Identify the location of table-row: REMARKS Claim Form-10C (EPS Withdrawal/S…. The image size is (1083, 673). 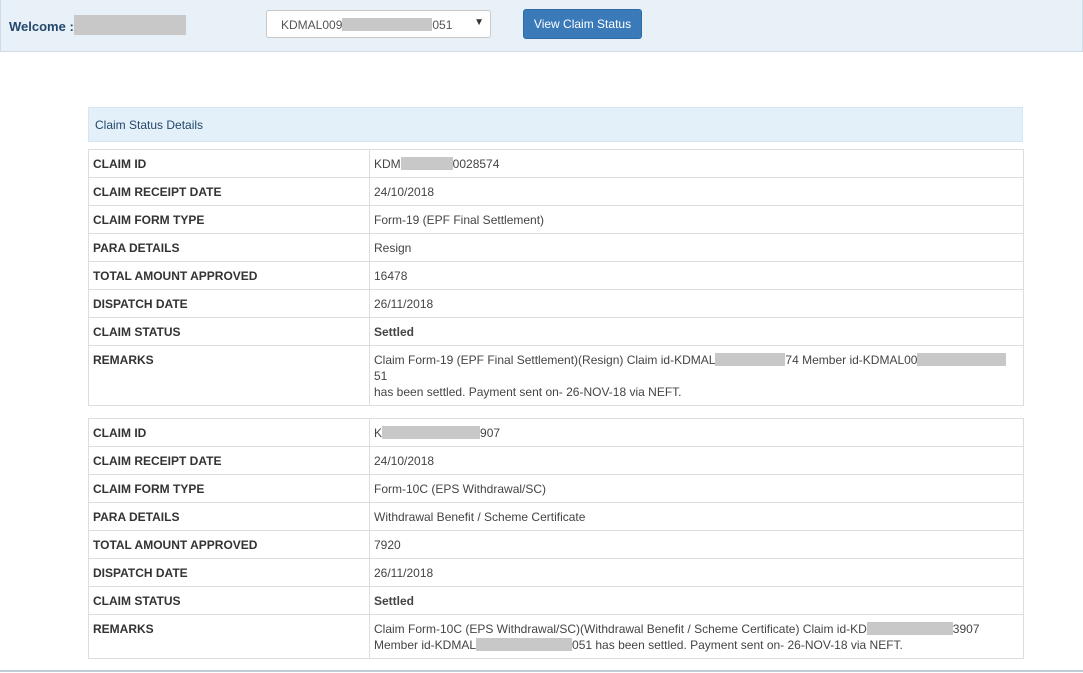
(556, 636).